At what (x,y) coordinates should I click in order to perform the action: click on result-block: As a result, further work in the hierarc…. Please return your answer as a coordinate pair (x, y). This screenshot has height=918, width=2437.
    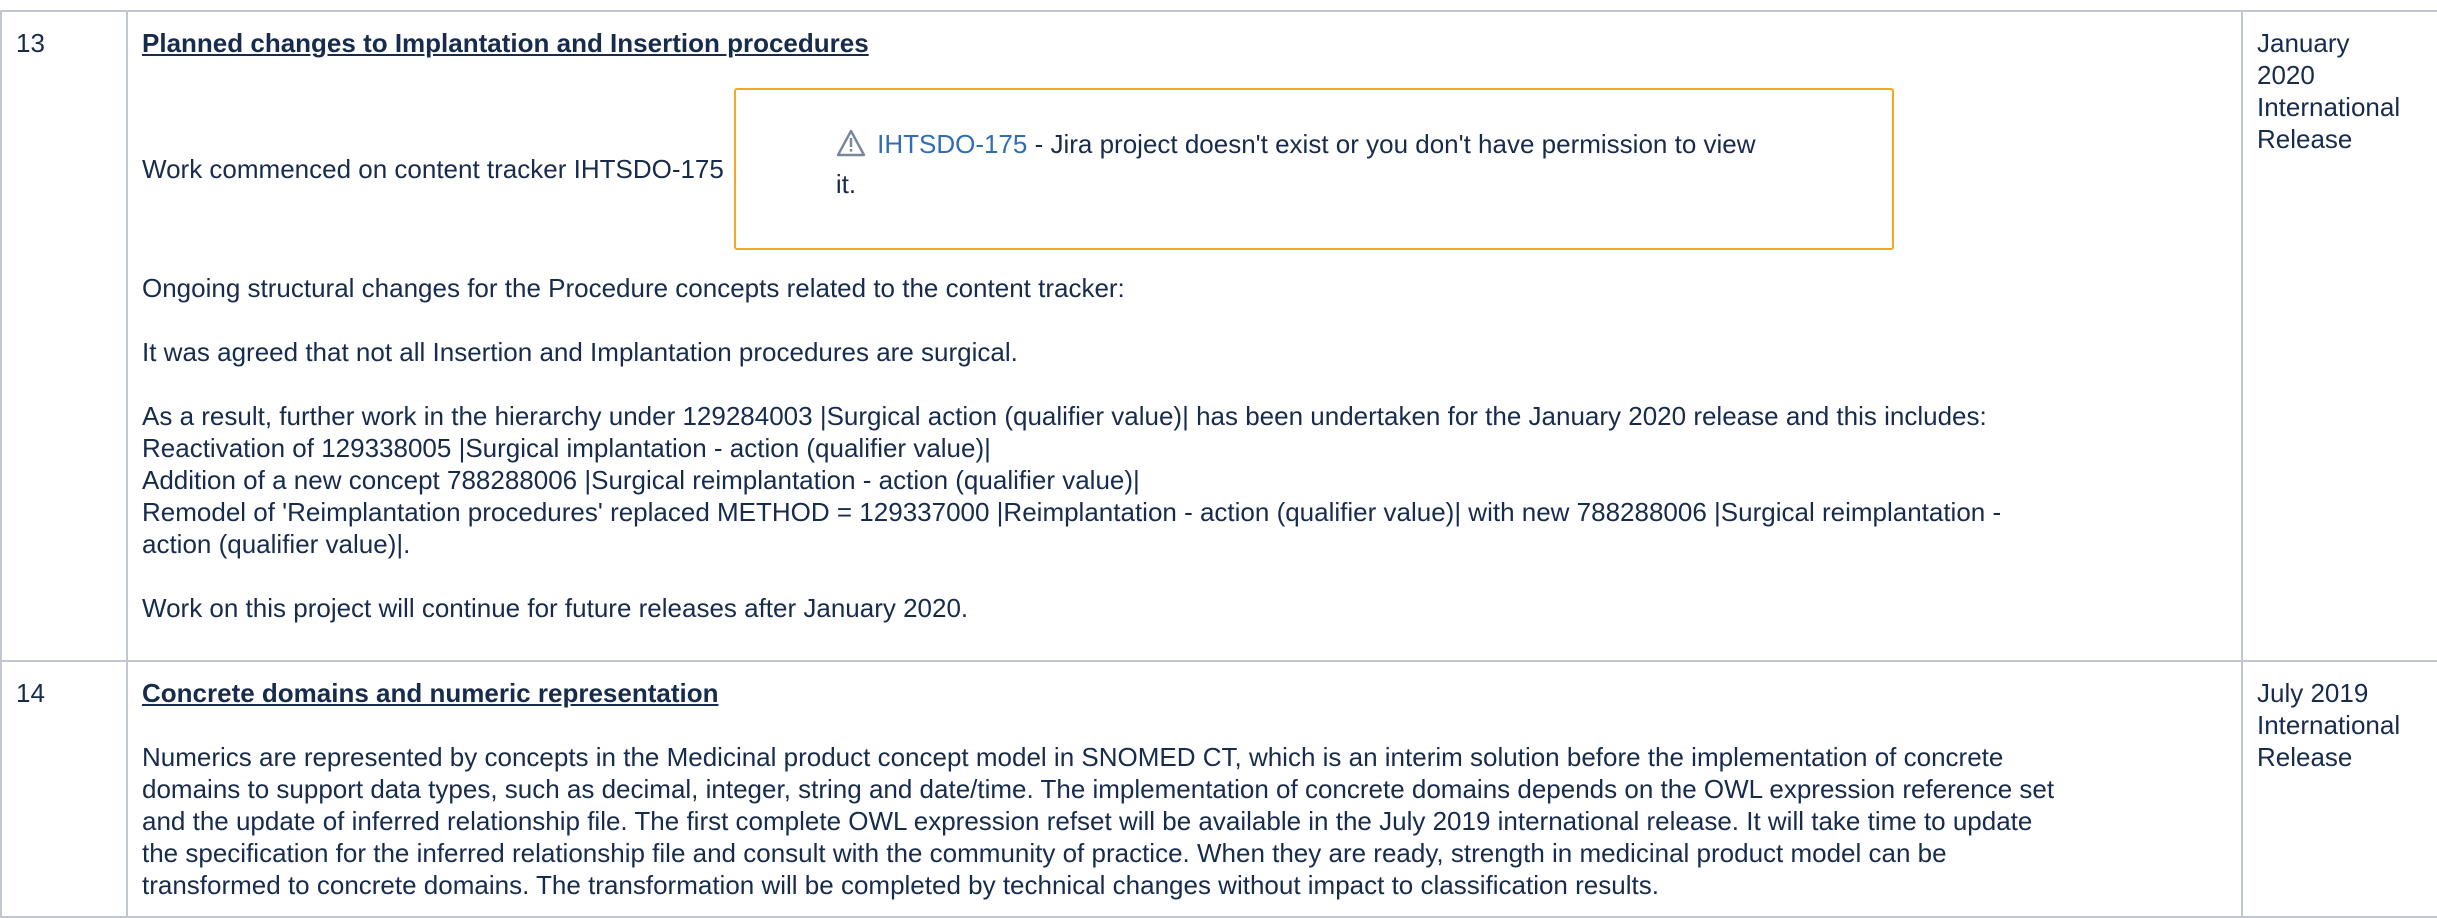
    Looking at the image, I should click on (1184, 480).